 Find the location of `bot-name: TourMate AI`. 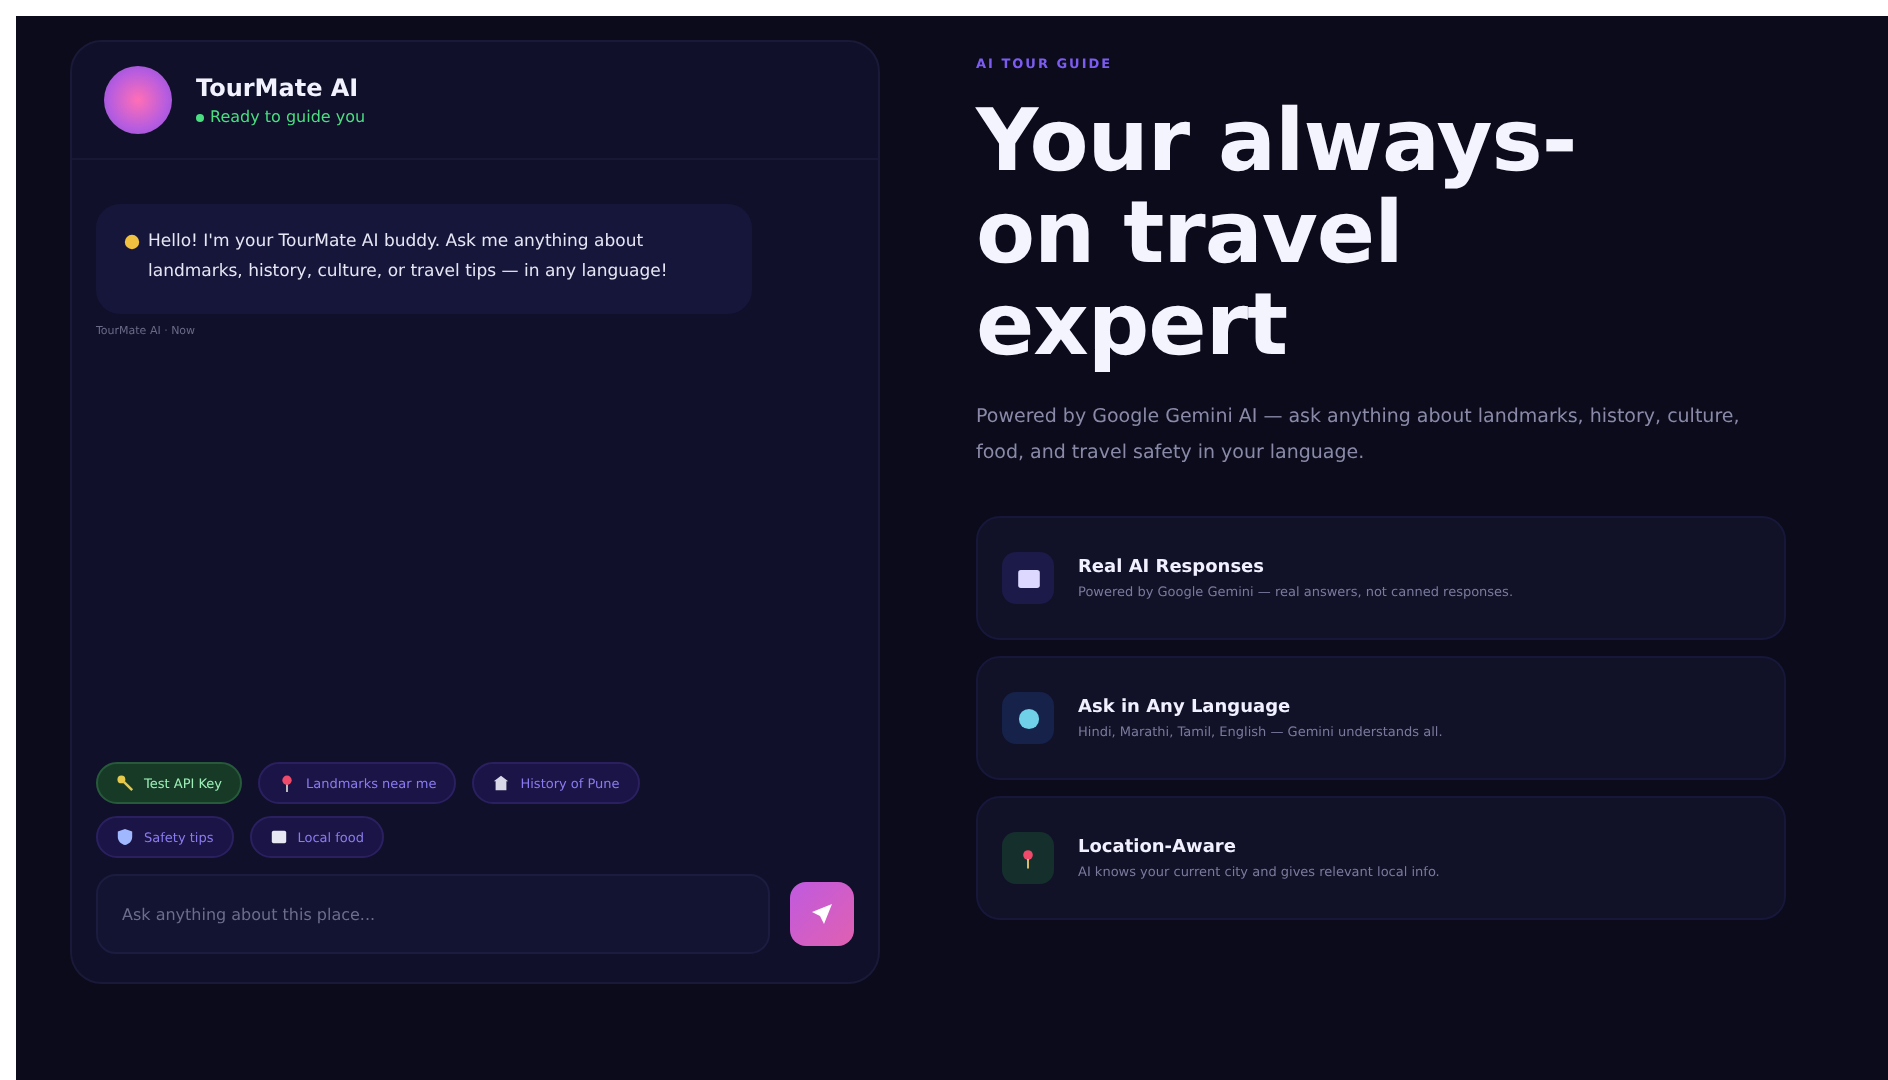

bot-name: TourMate AI is located at coordinates (278, 88).